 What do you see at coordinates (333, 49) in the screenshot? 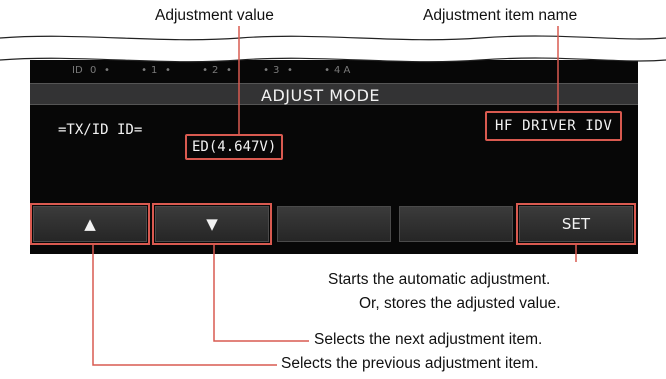
I see `torn-edge` at bounding box center [333, 49].